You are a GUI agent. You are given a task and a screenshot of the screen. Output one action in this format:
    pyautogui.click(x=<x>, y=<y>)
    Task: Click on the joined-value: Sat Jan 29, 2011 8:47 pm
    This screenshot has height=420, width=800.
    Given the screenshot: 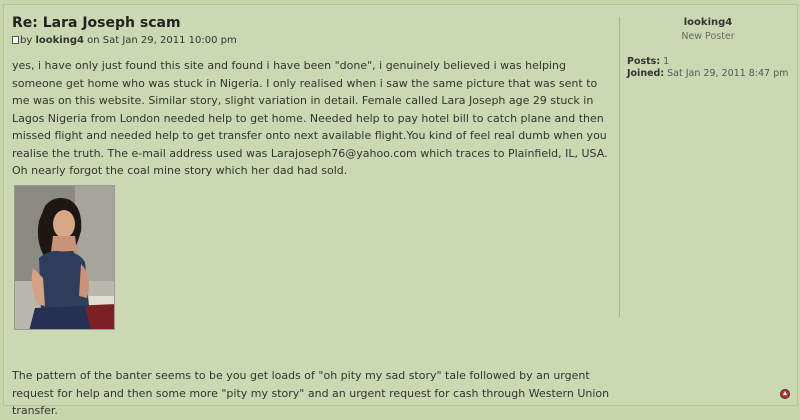 What is the action you would take?
    pyautogui.click(x=728, y=73)
    